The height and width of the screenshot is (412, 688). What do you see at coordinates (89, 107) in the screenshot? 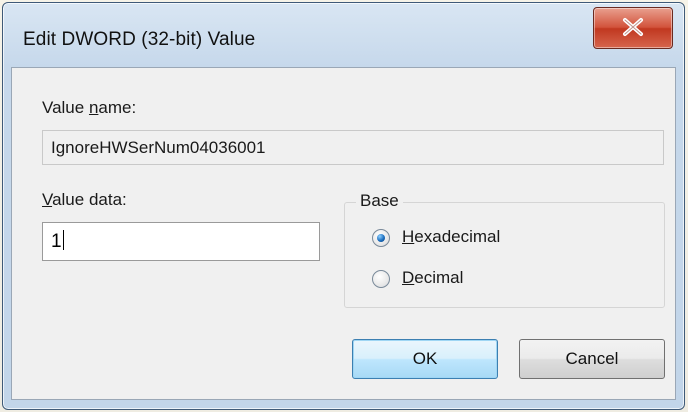
I see `value-name-label: Value name:` at bounding box center [89, 107].